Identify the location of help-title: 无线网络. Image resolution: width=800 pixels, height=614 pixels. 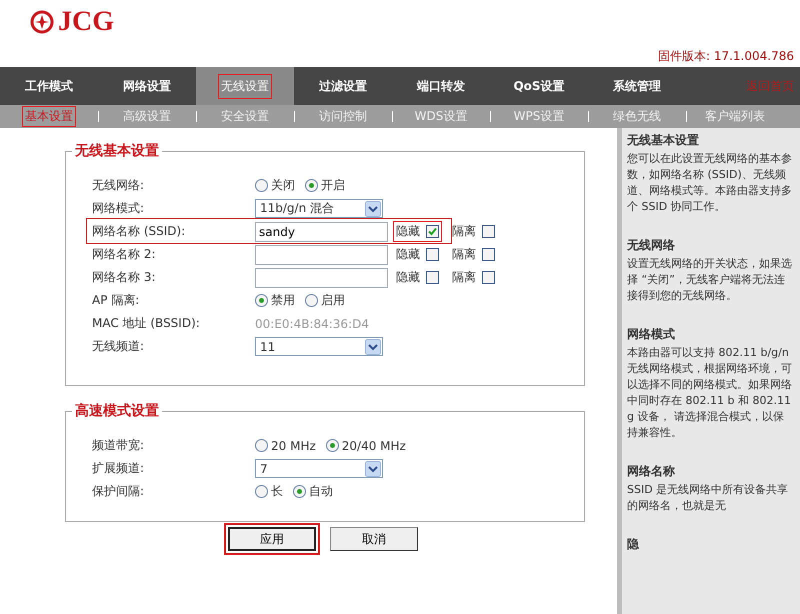
(651, 245).